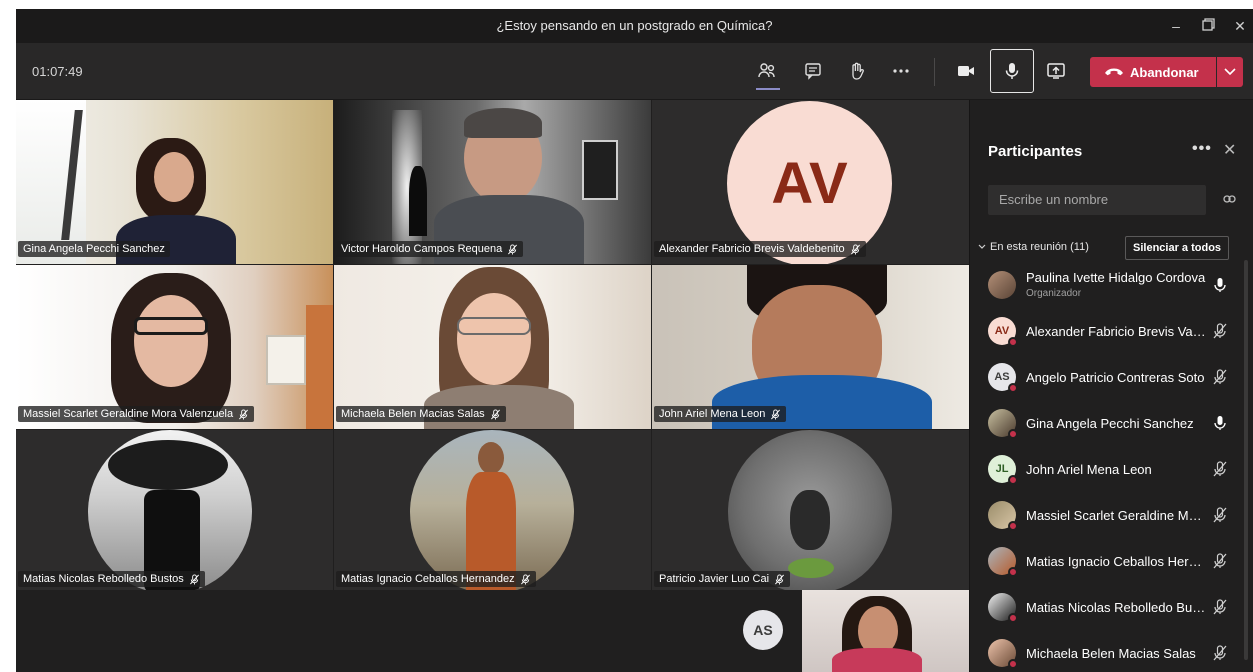 This screenshot has height=672, width=1253. I want to click on meeting-toolbar: 01:07:49 Abandonar, so click(634, 71).